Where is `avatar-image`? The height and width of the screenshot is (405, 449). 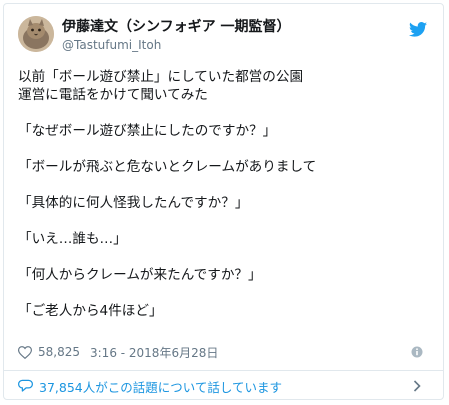
avatar-image is located at coordinates (36, 34).